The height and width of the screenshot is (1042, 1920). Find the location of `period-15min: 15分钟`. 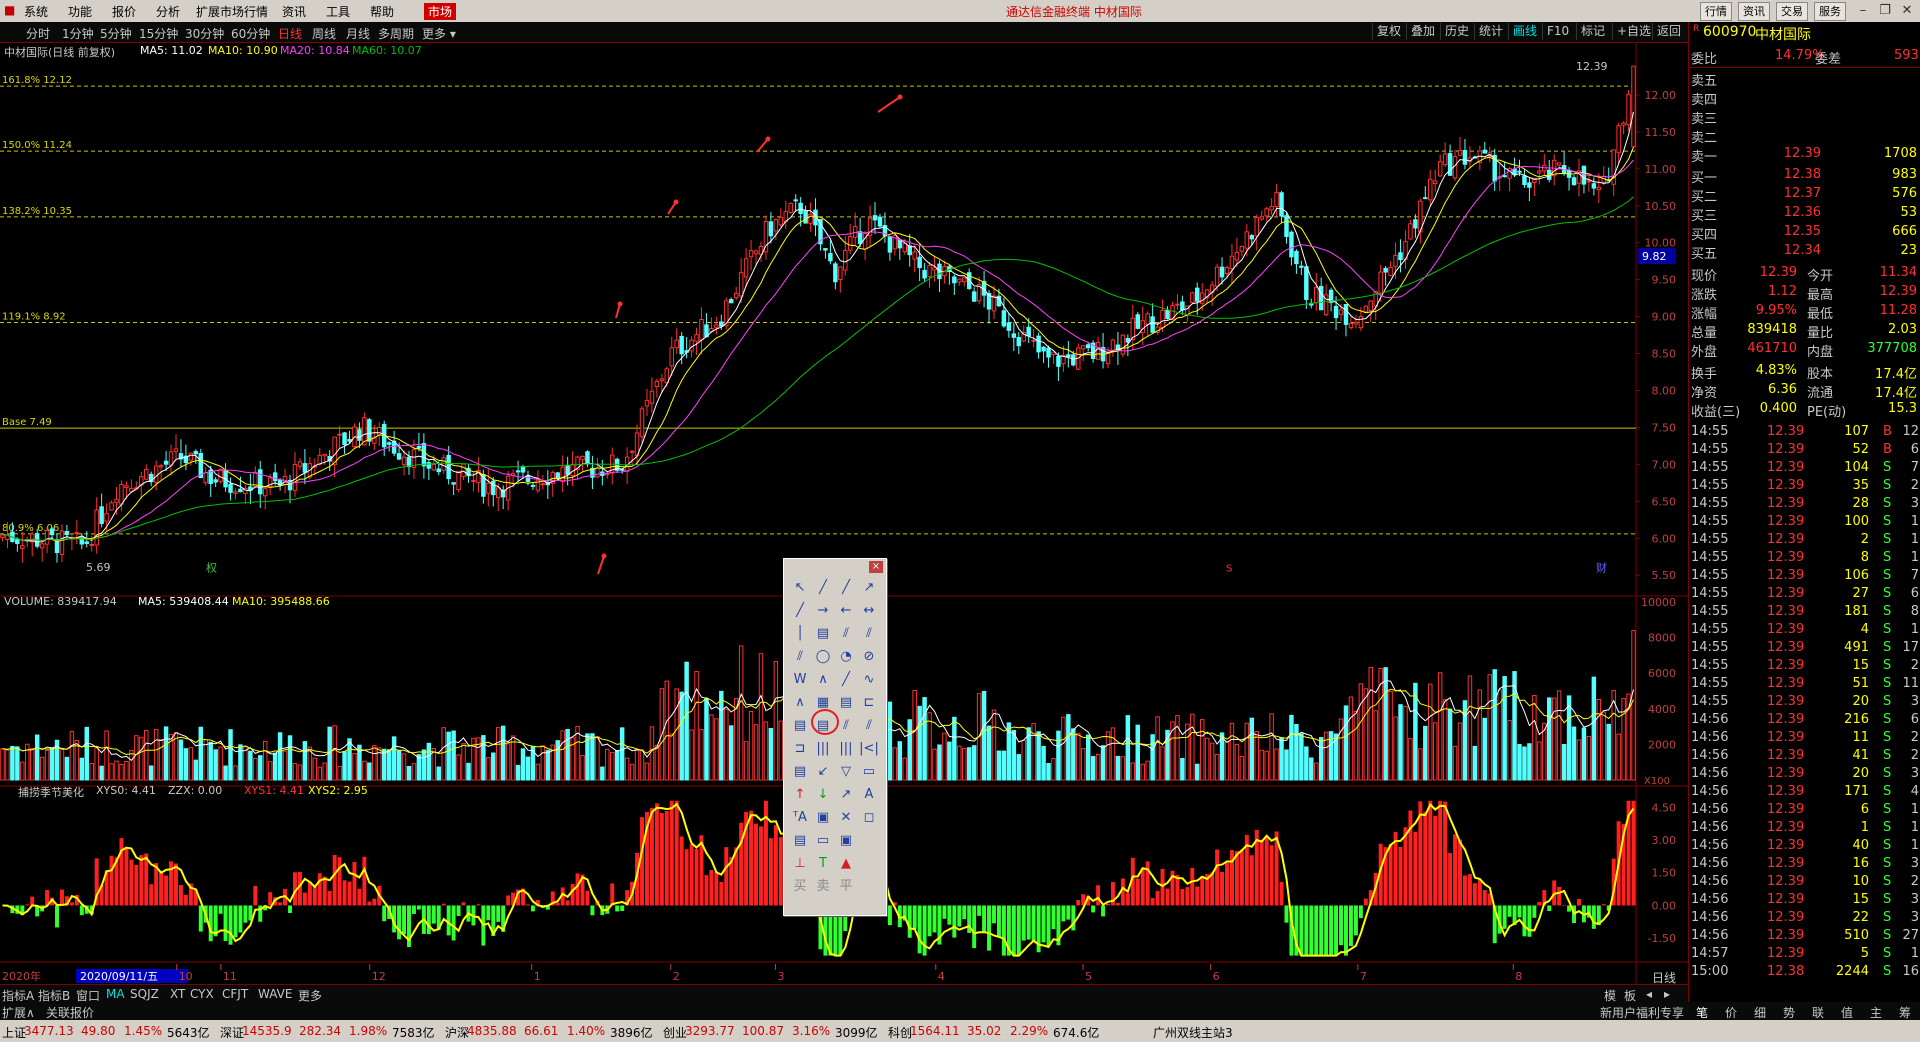

period-15min: 15分钟 is located at coordinates (158, 33).